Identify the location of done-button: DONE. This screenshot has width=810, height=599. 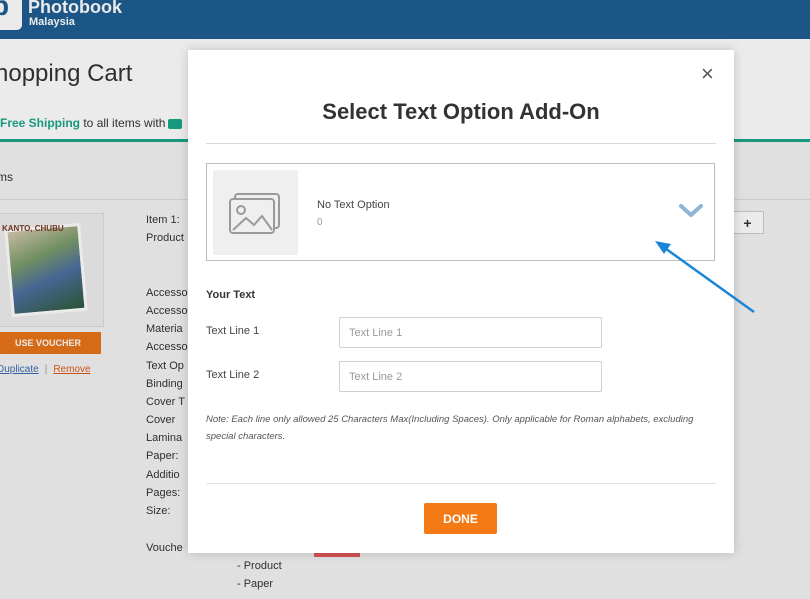
(460, 518).